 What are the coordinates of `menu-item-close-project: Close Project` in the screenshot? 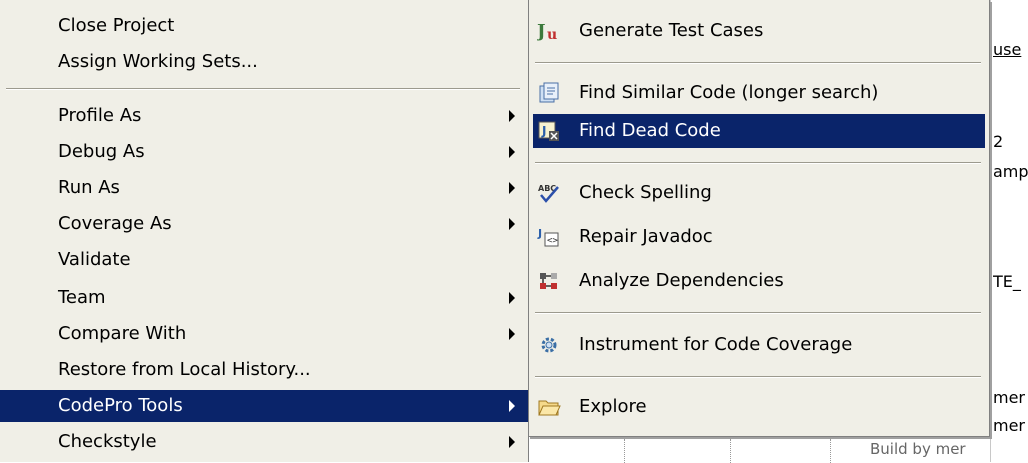 It's located at (264, 26).